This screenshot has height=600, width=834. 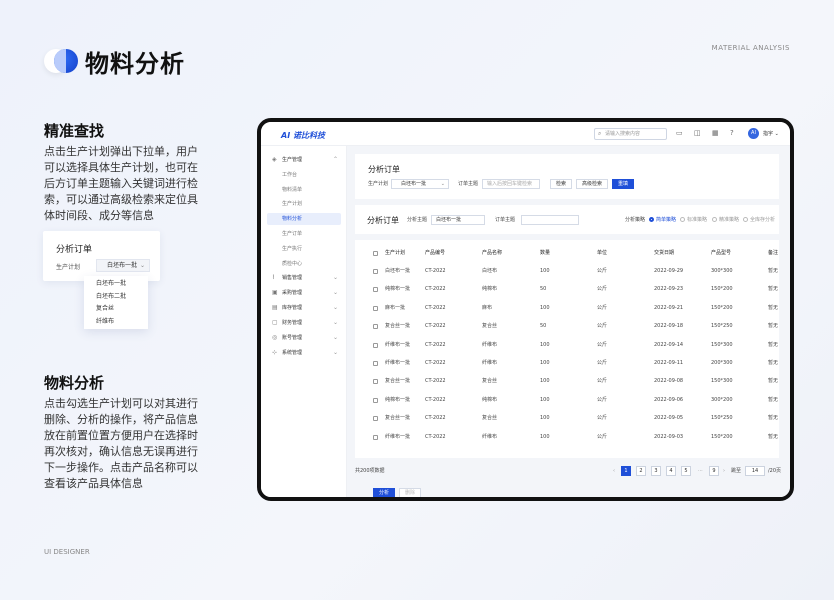 I want to click on table-cell: 2022-09-23, so click(x=669, y=289).